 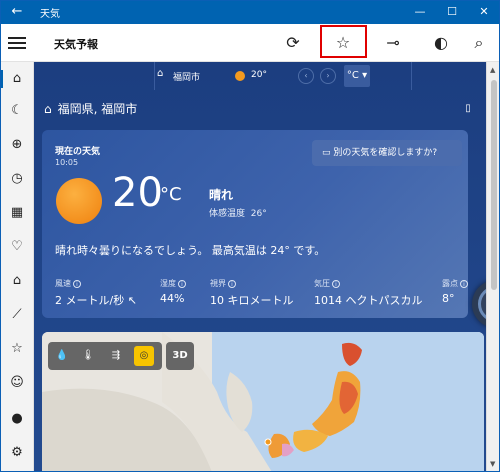 What do you see at coordinates (97, 109) in the screenshot?
I see `region-title: 福岡県, 福岡市` at bounding box center [97, 109].